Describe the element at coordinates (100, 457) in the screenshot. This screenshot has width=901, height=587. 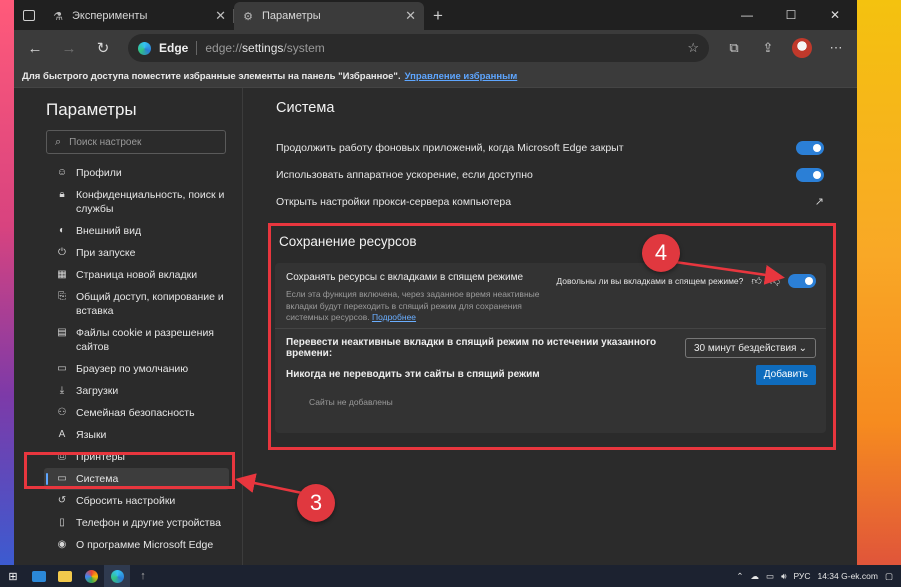
I see `sidebar-item-label: Принтеры` at that location.